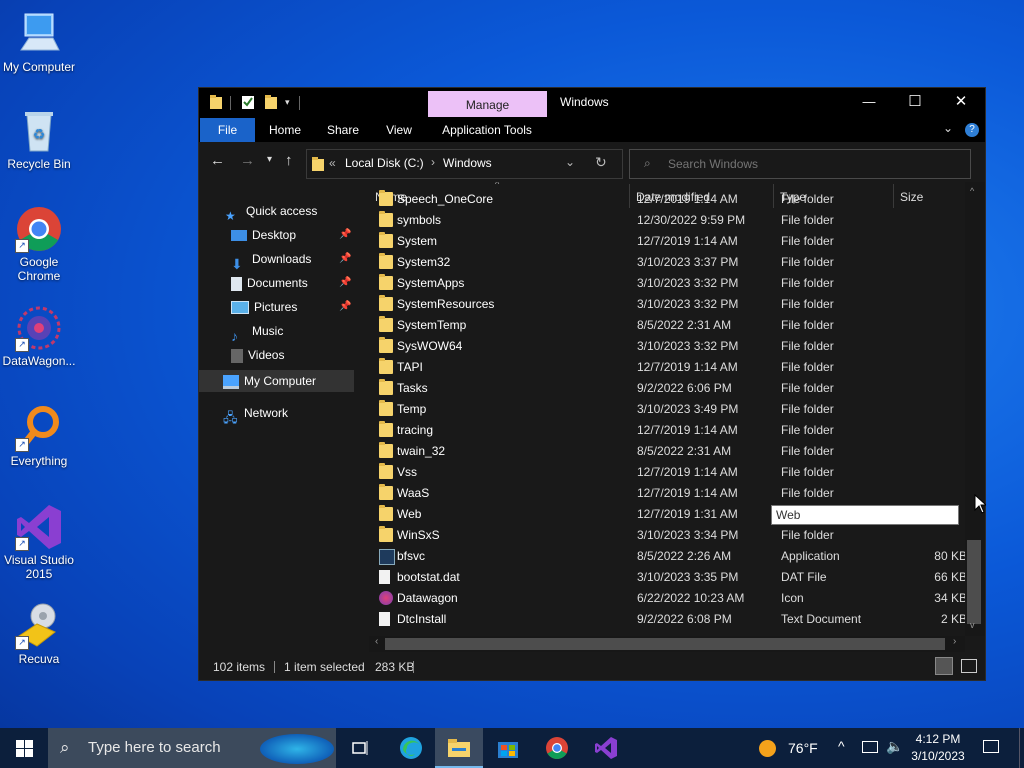  What do you see at coordinates (399, 130) in the screenshot?
I see `tab-view: View` at bounding box center [399, 130].